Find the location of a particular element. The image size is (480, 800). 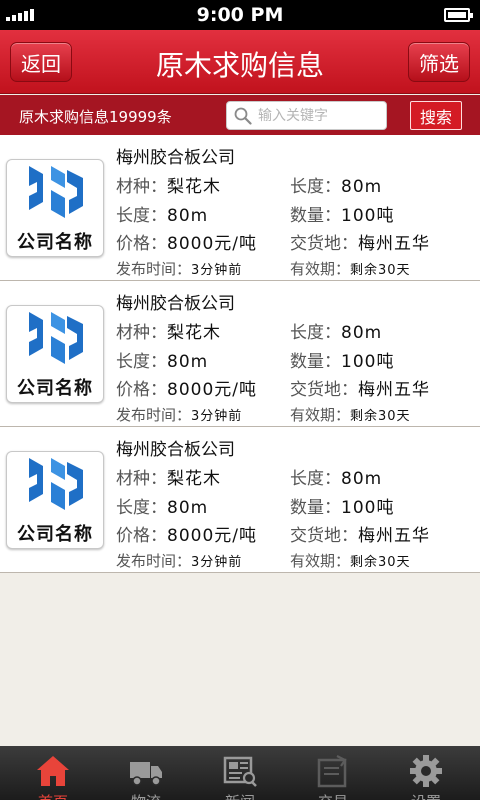

filter-button: 筛选 is located at coordinates (439, 62).